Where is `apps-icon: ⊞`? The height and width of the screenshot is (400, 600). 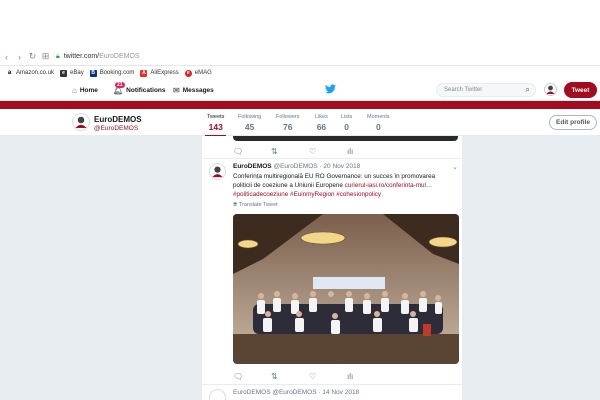
apps-icon: ⊞ is located at coordinates (45, 56).